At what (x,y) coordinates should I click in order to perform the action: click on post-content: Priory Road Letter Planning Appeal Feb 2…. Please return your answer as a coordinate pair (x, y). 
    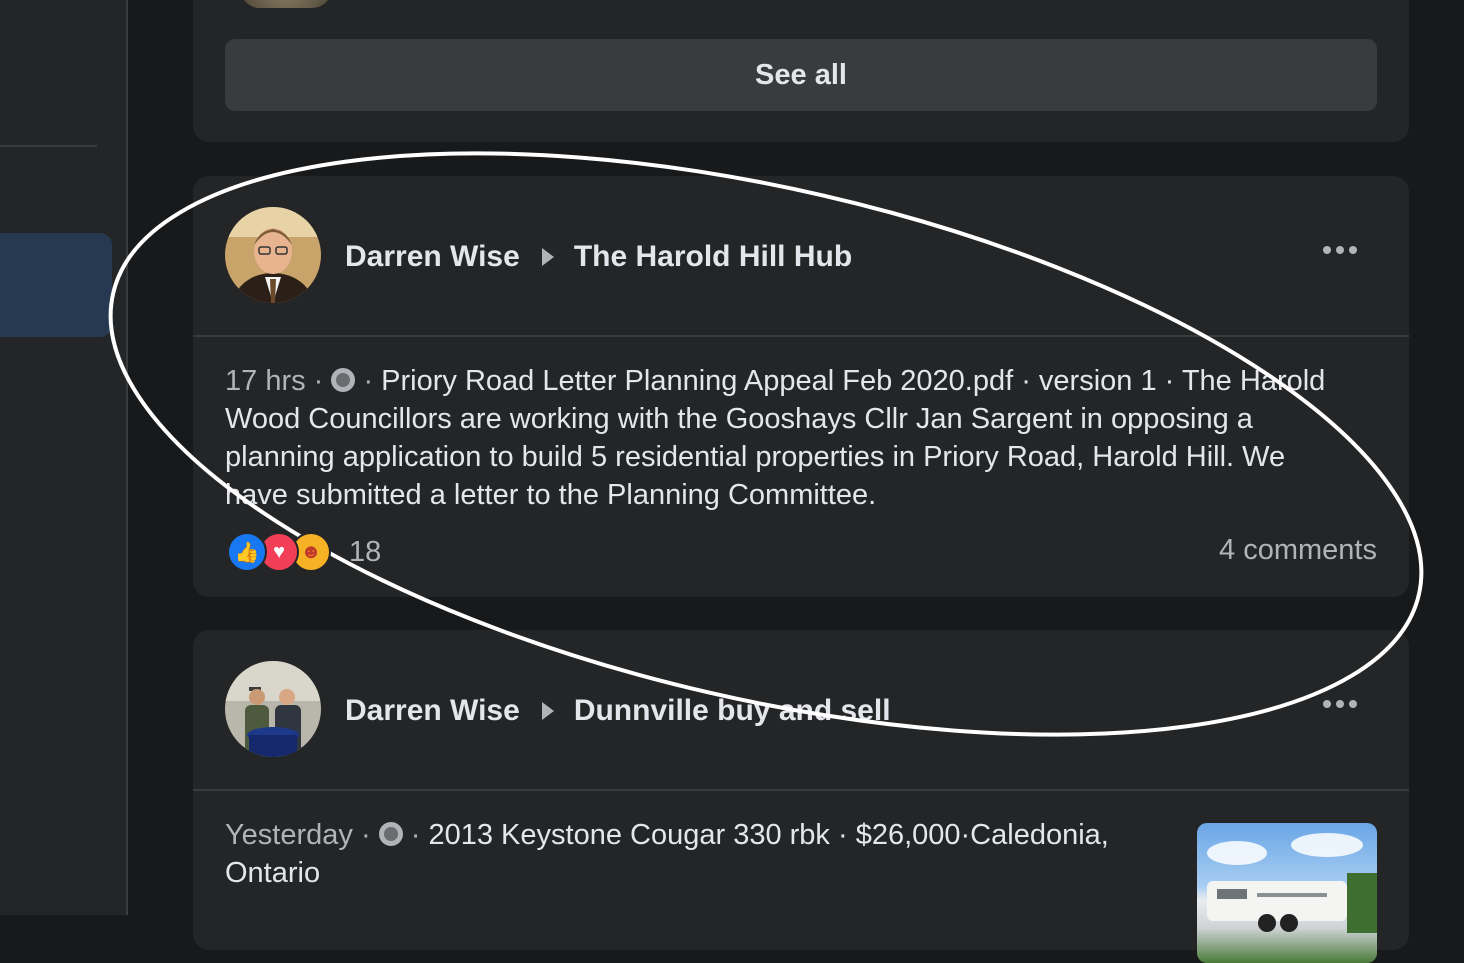
    Looking at the image, I should click on (775, 438).